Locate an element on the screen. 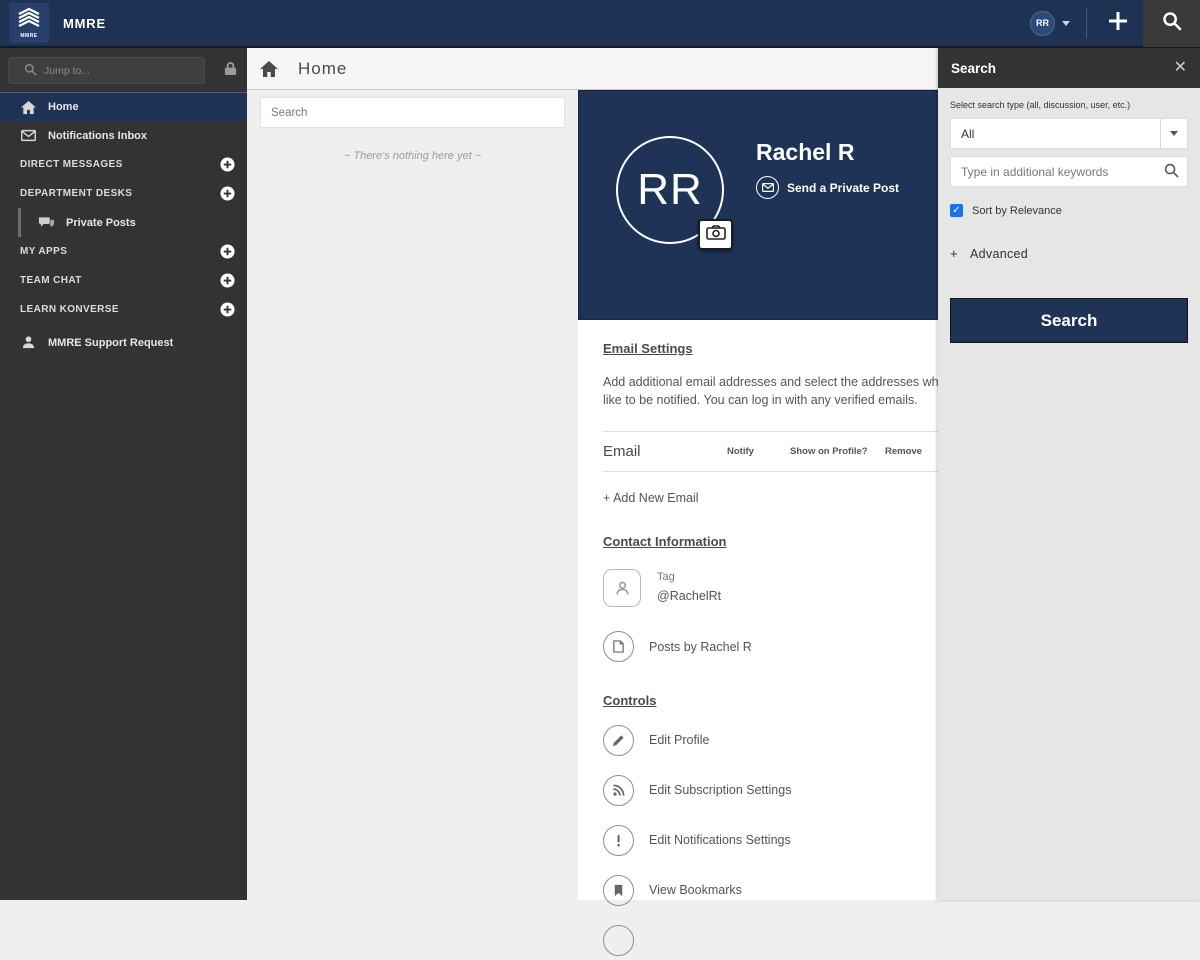  sidebar-section-direct-messages: DIRECT MESSAGES is located at coordinates (123, 164).